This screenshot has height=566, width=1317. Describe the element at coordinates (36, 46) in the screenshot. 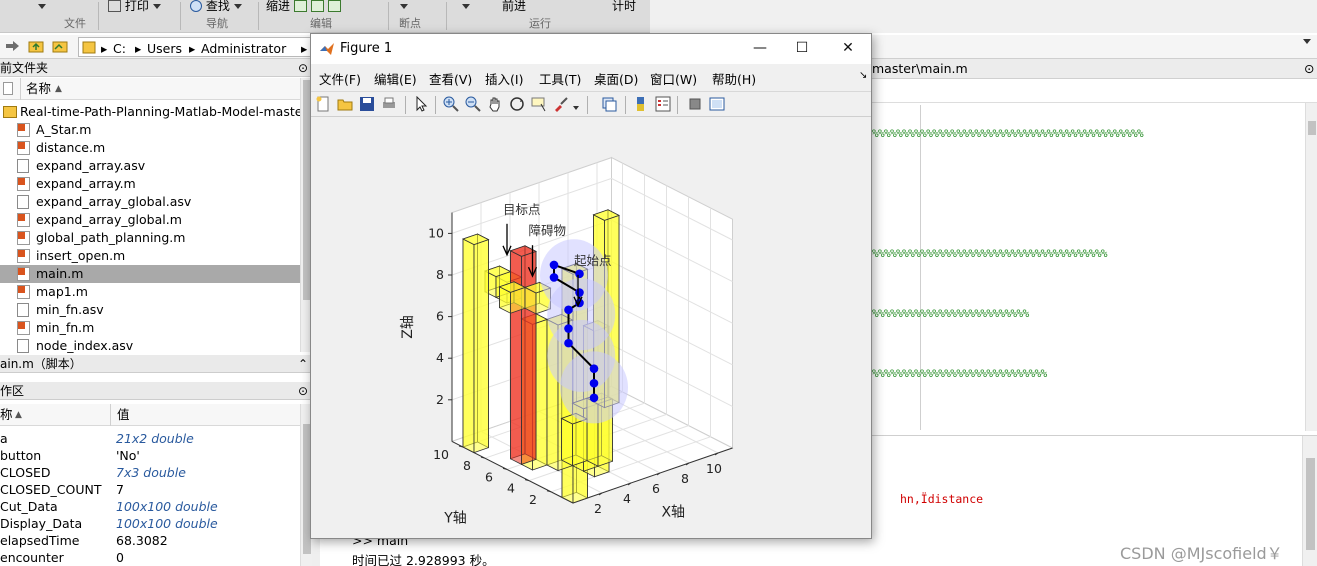

I see `up-folder-icon` at that location.